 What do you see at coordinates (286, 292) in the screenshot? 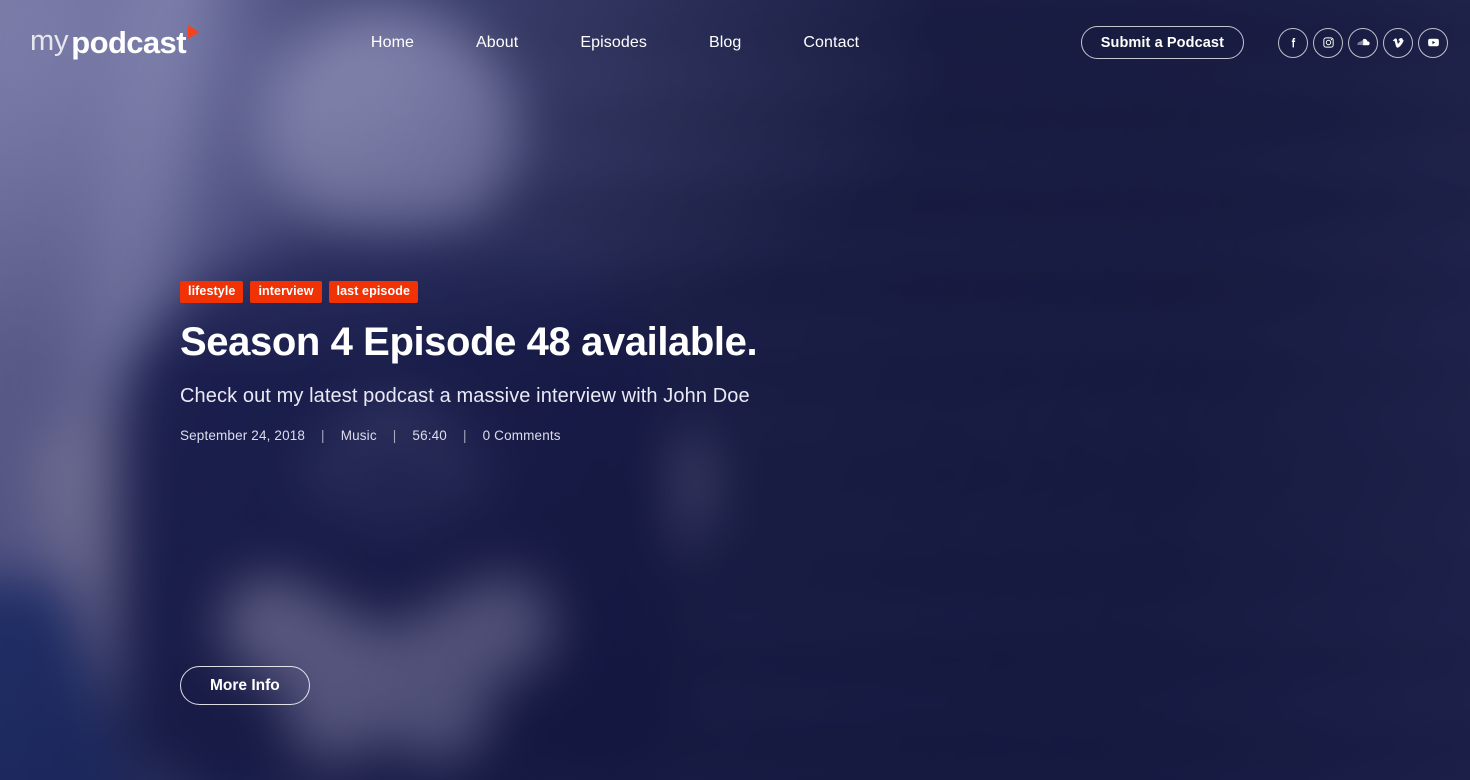
I see `tag-interview: interview` at bounding box center [286, 292].